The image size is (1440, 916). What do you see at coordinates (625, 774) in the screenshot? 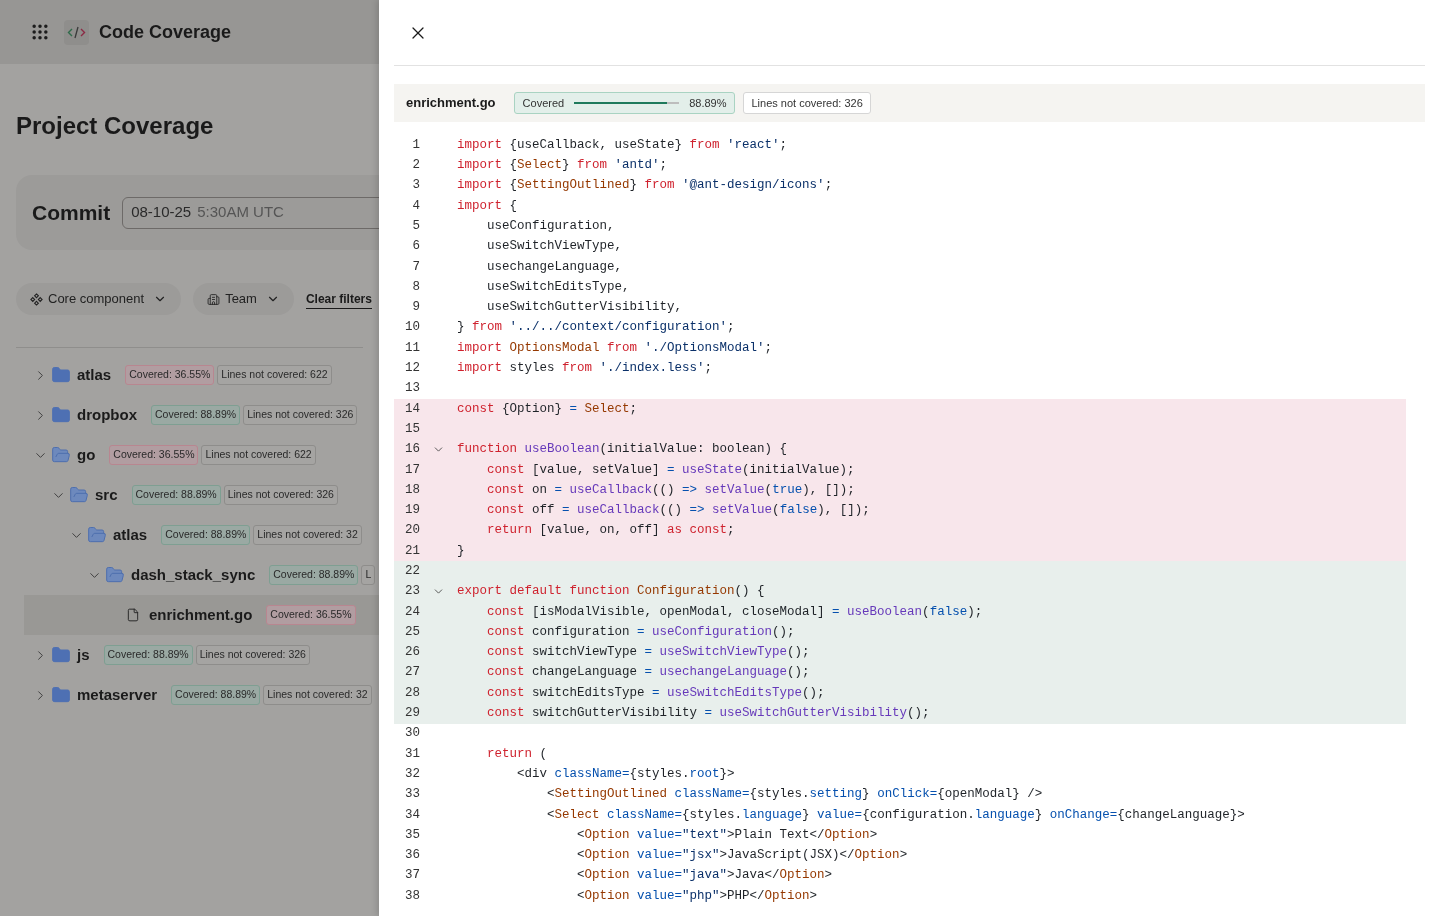
I see `code-line: <div className={styles.root}>` at bounding box center [625, 774].